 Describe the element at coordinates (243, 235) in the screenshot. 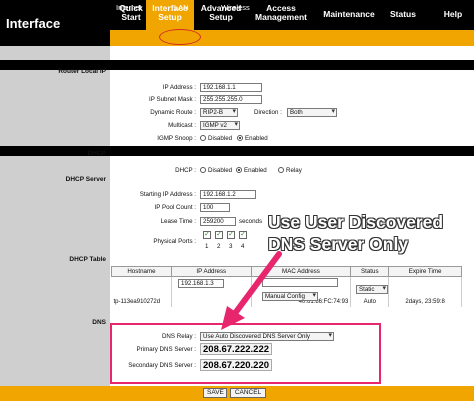

I see `port-4-checkbox: ✓` at that location.